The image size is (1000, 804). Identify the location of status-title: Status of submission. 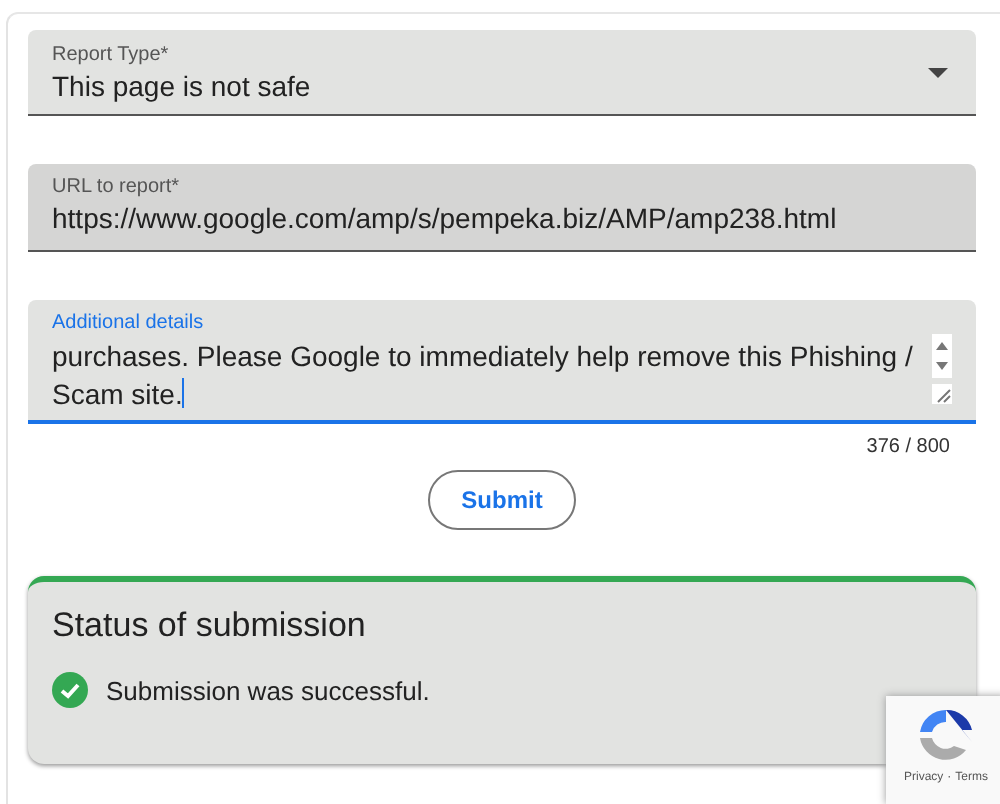
(210, 626).